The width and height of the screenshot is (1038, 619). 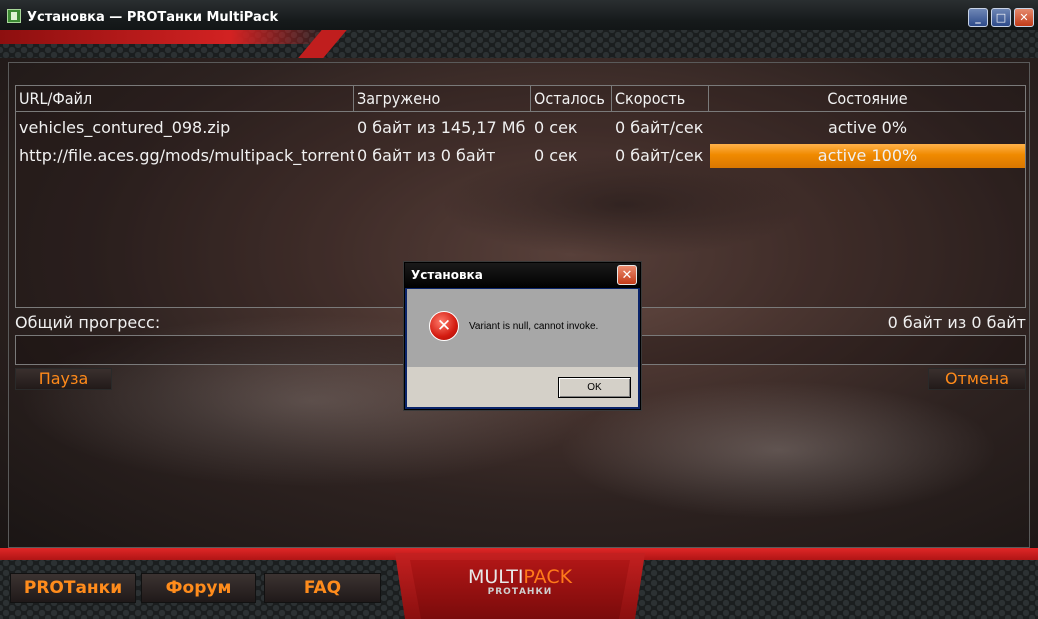 I want to click on multipack-logo: MULTIPACK, so click(x=520, y=577).